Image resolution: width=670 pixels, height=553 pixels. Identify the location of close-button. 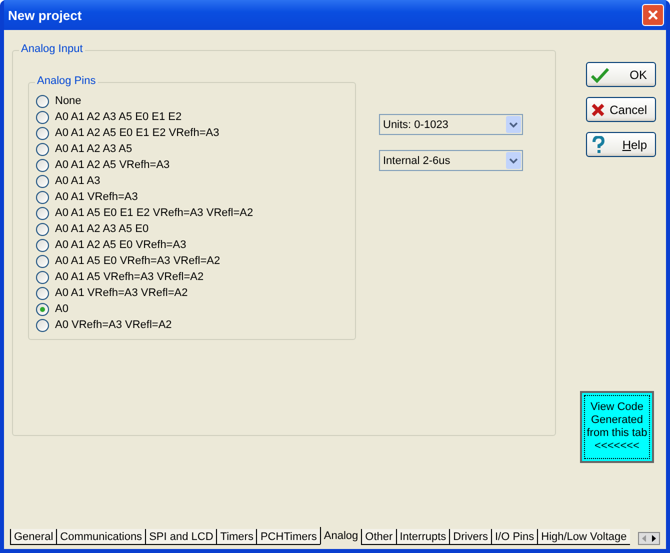
(653, 15).